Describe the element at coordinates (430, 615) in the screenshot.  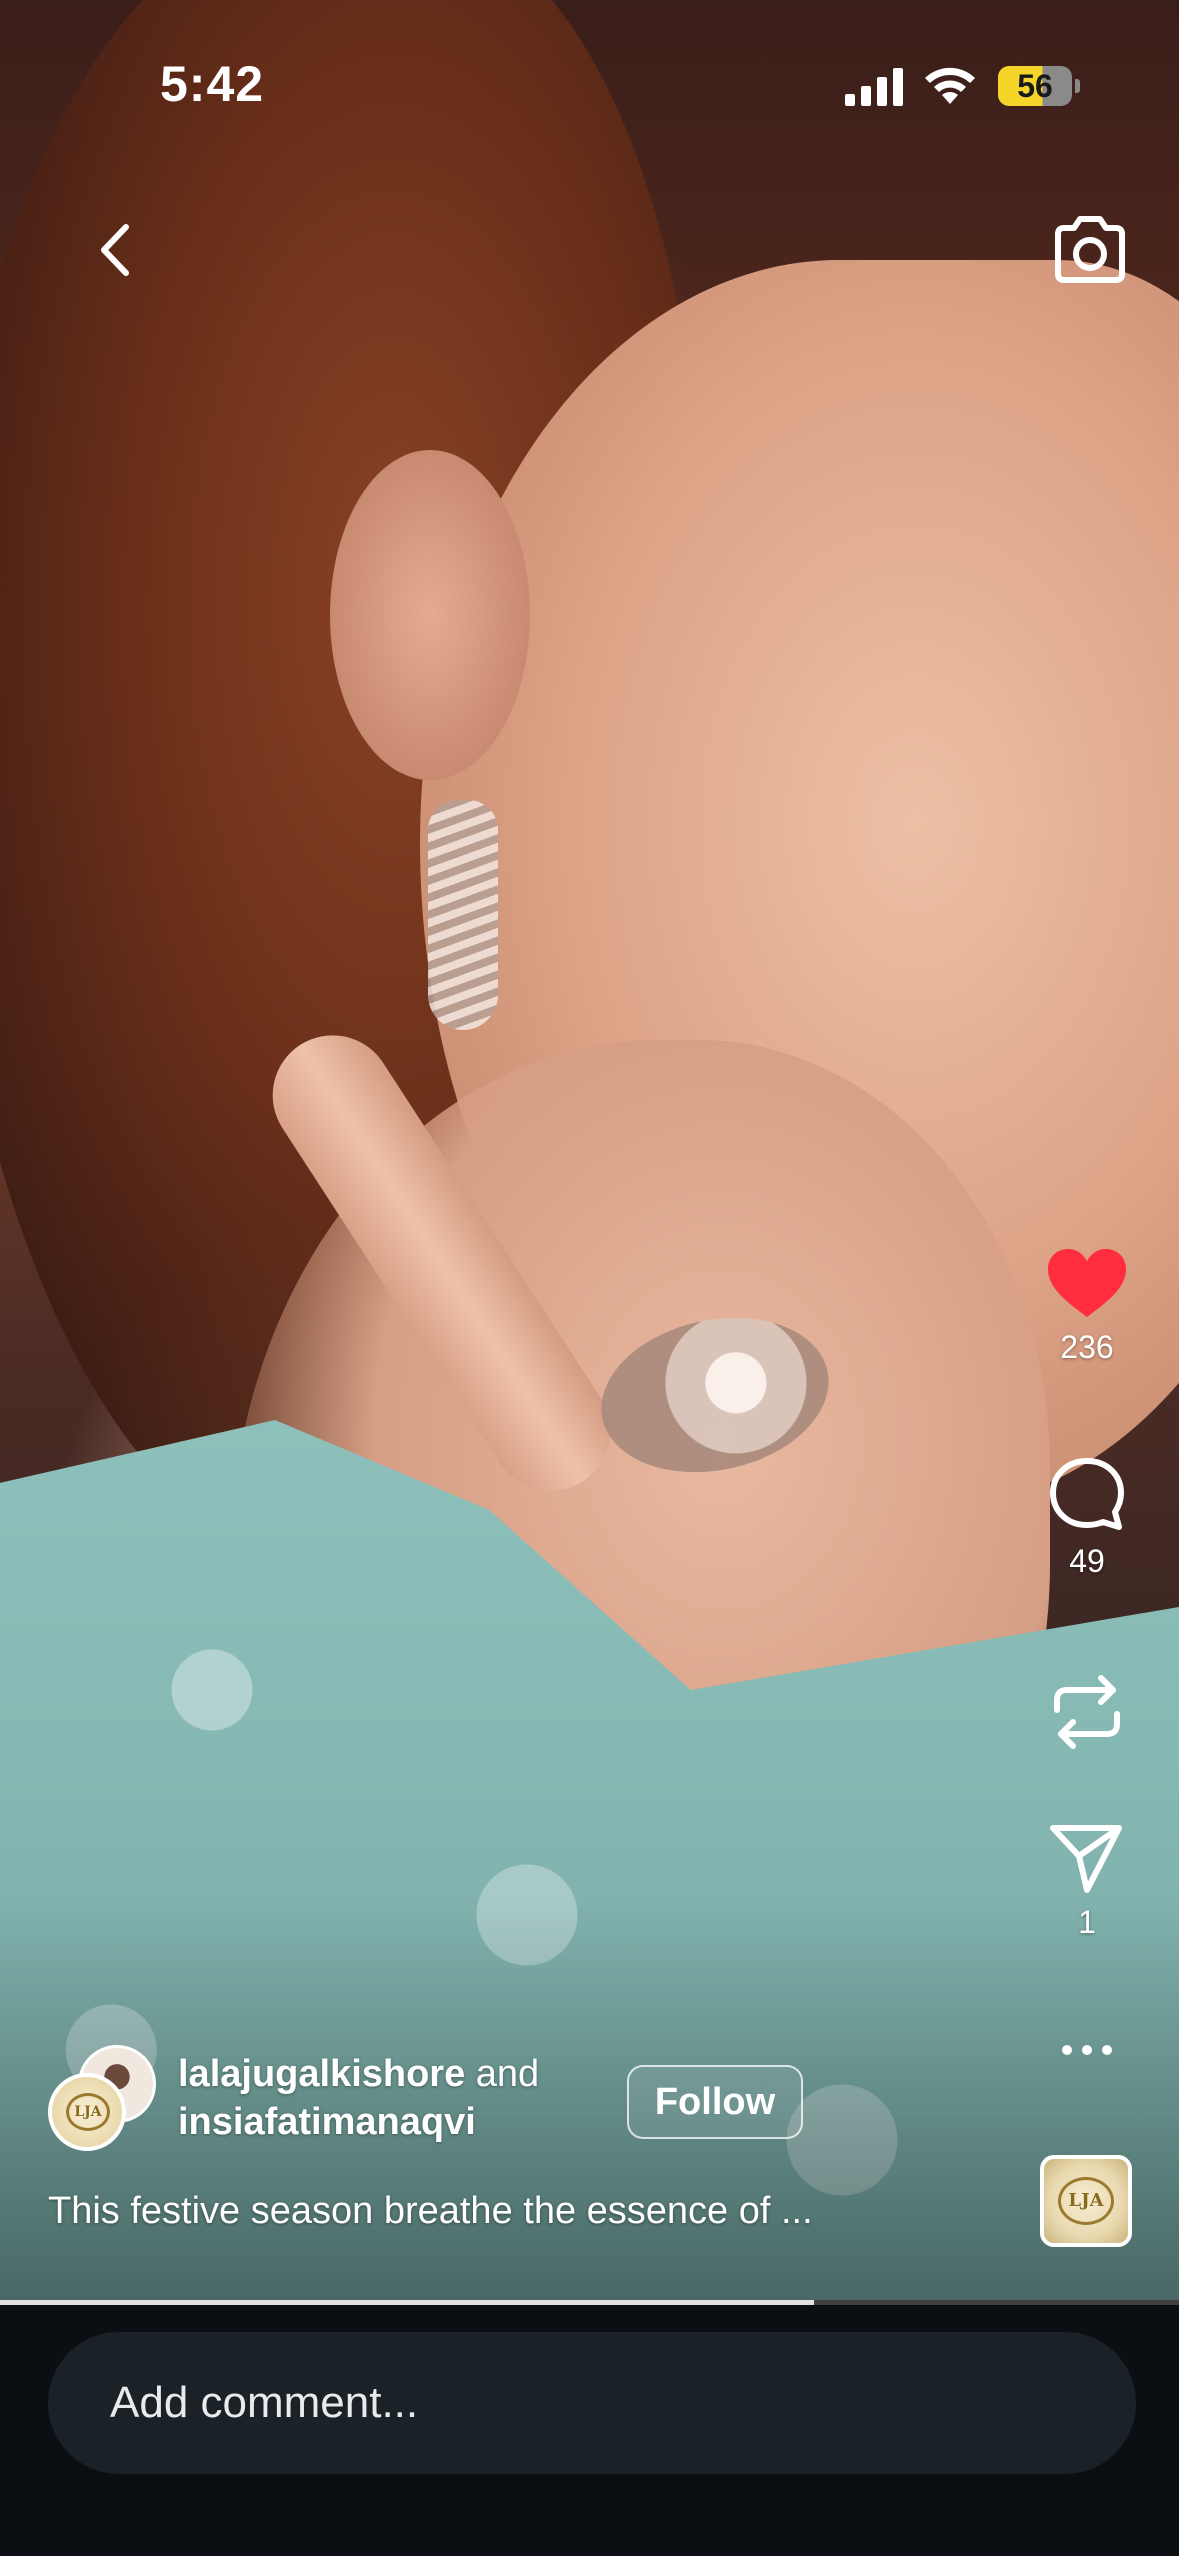
I see `photo-ear` at that location.